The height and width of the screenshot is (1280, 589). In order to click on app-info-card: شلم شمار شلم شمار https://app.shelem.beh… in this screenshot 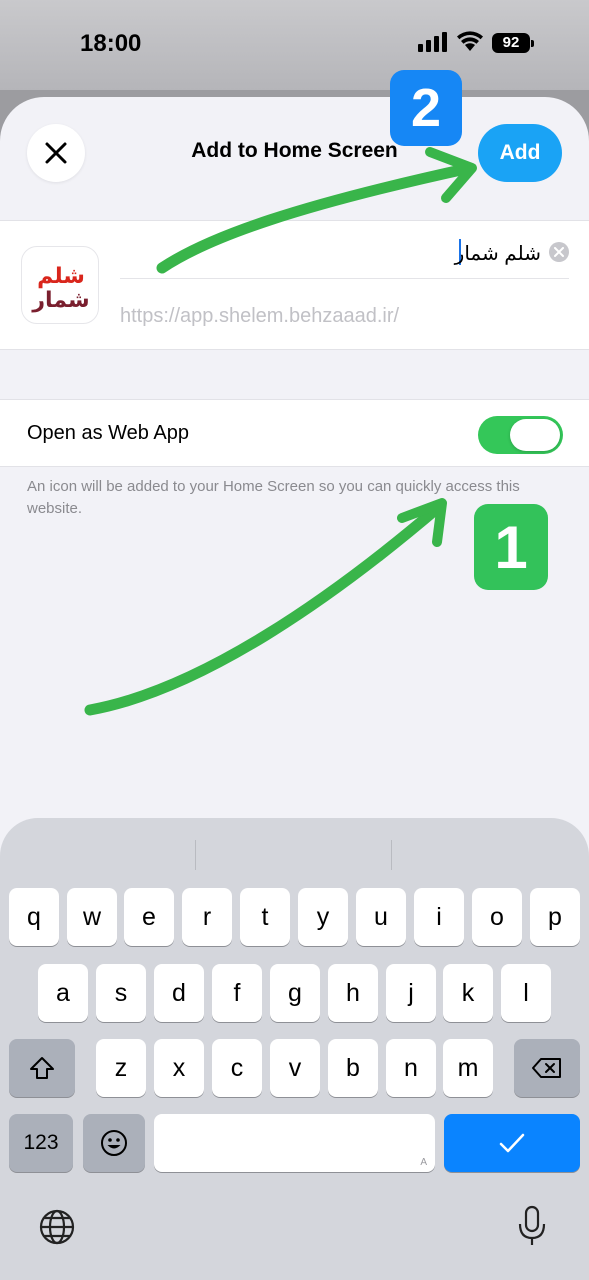, I will do `click(294, 285)`.